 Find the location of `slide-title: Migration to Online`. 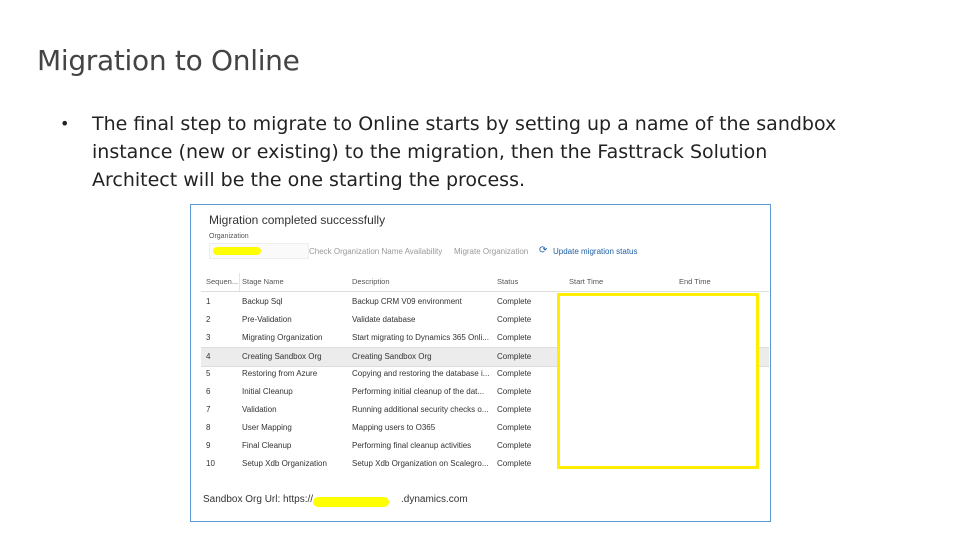

slide-title: Migration to Online is located at coordinates (168, 60).